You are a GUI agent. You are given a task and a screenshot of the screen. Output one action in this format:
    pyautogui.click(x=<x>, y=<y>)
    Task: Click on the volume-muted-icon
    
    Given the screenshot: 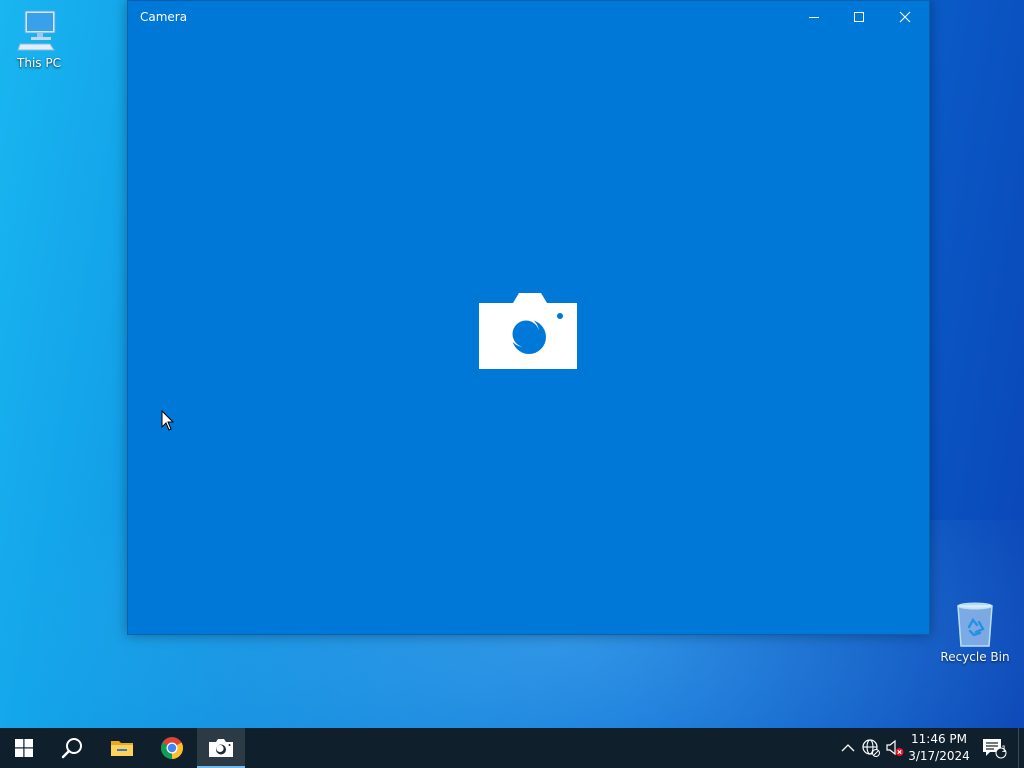 What is the action you would take?
    pyautogui.click(x=895, y=747)
    